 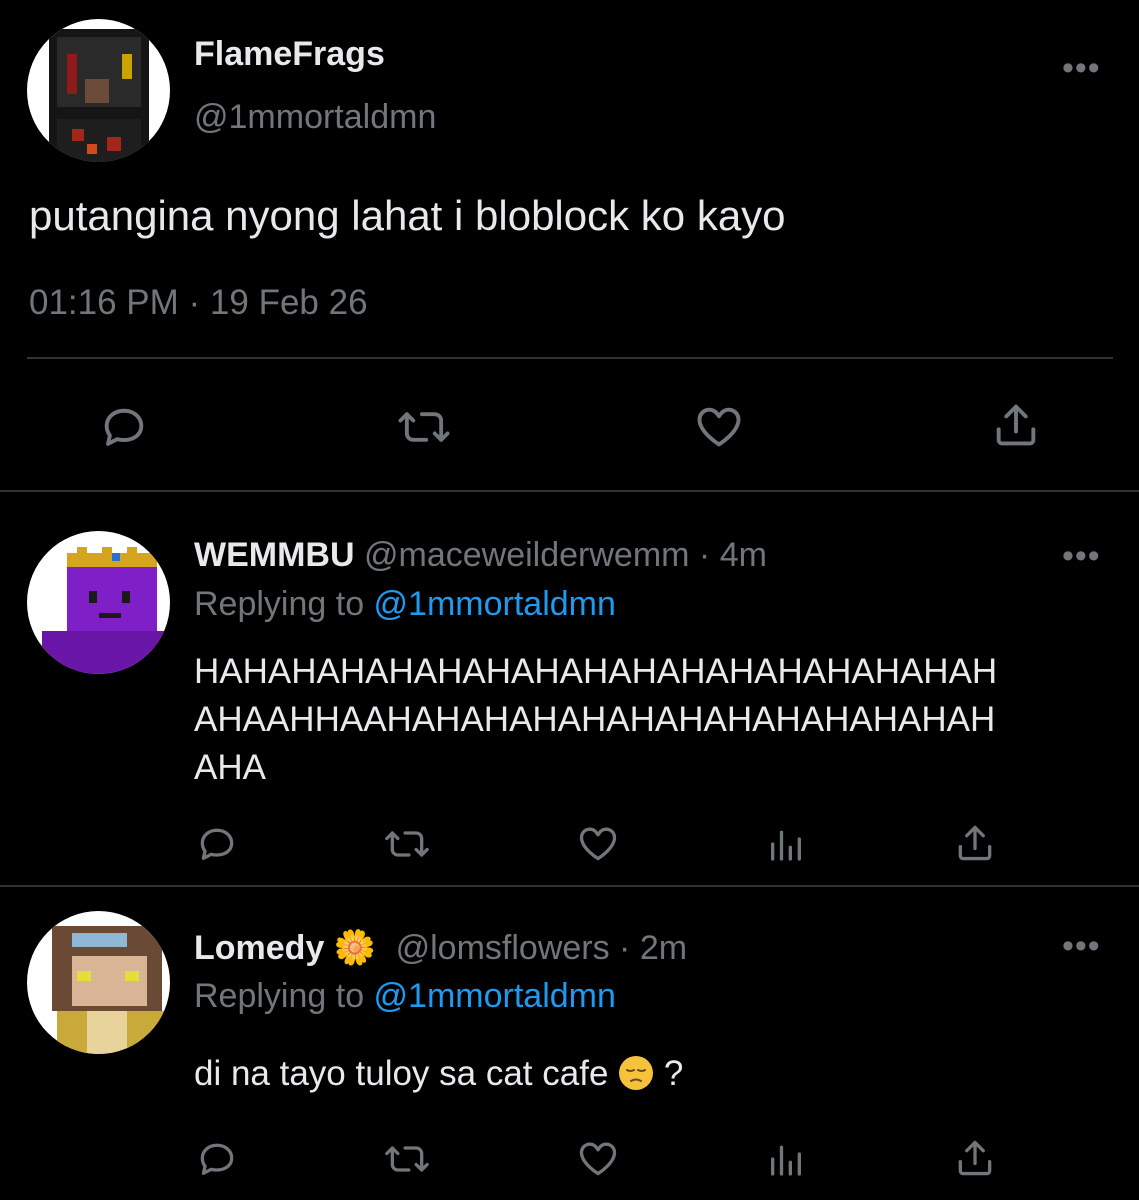 I want to click on reply-time: 2m, so click(x=663, y=948).